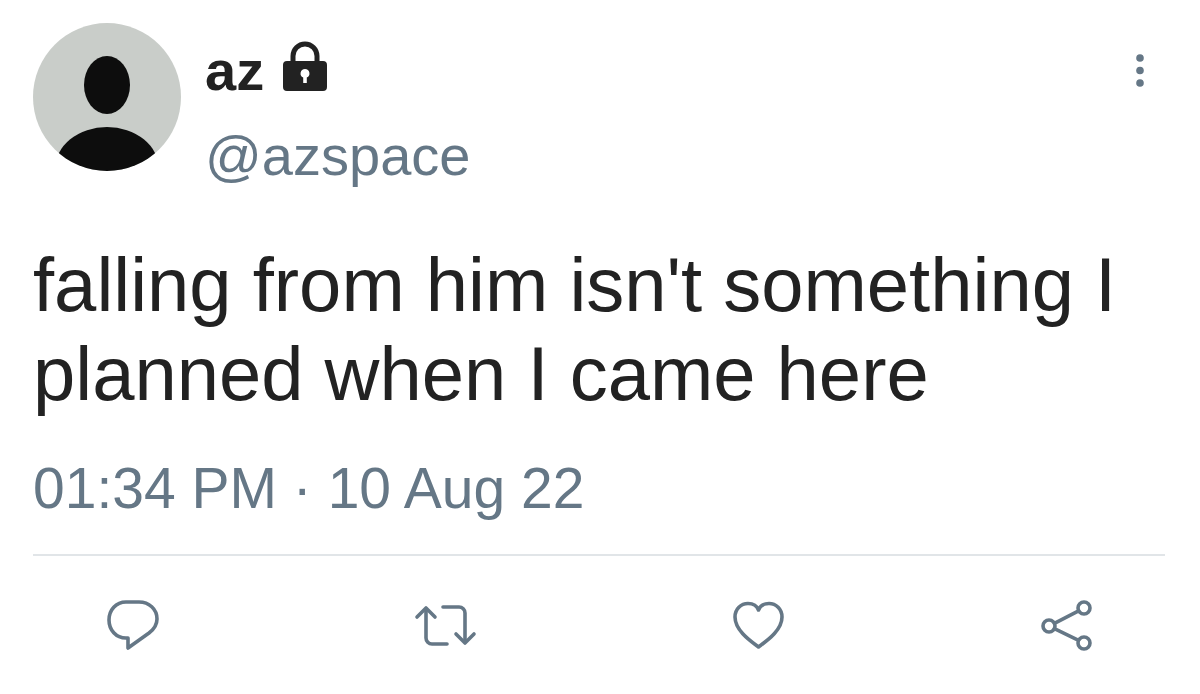  What do you see at coordinates (1140, 70) in the screenshot?
I see `more-options-icon` at bounding box center [1140, 70].